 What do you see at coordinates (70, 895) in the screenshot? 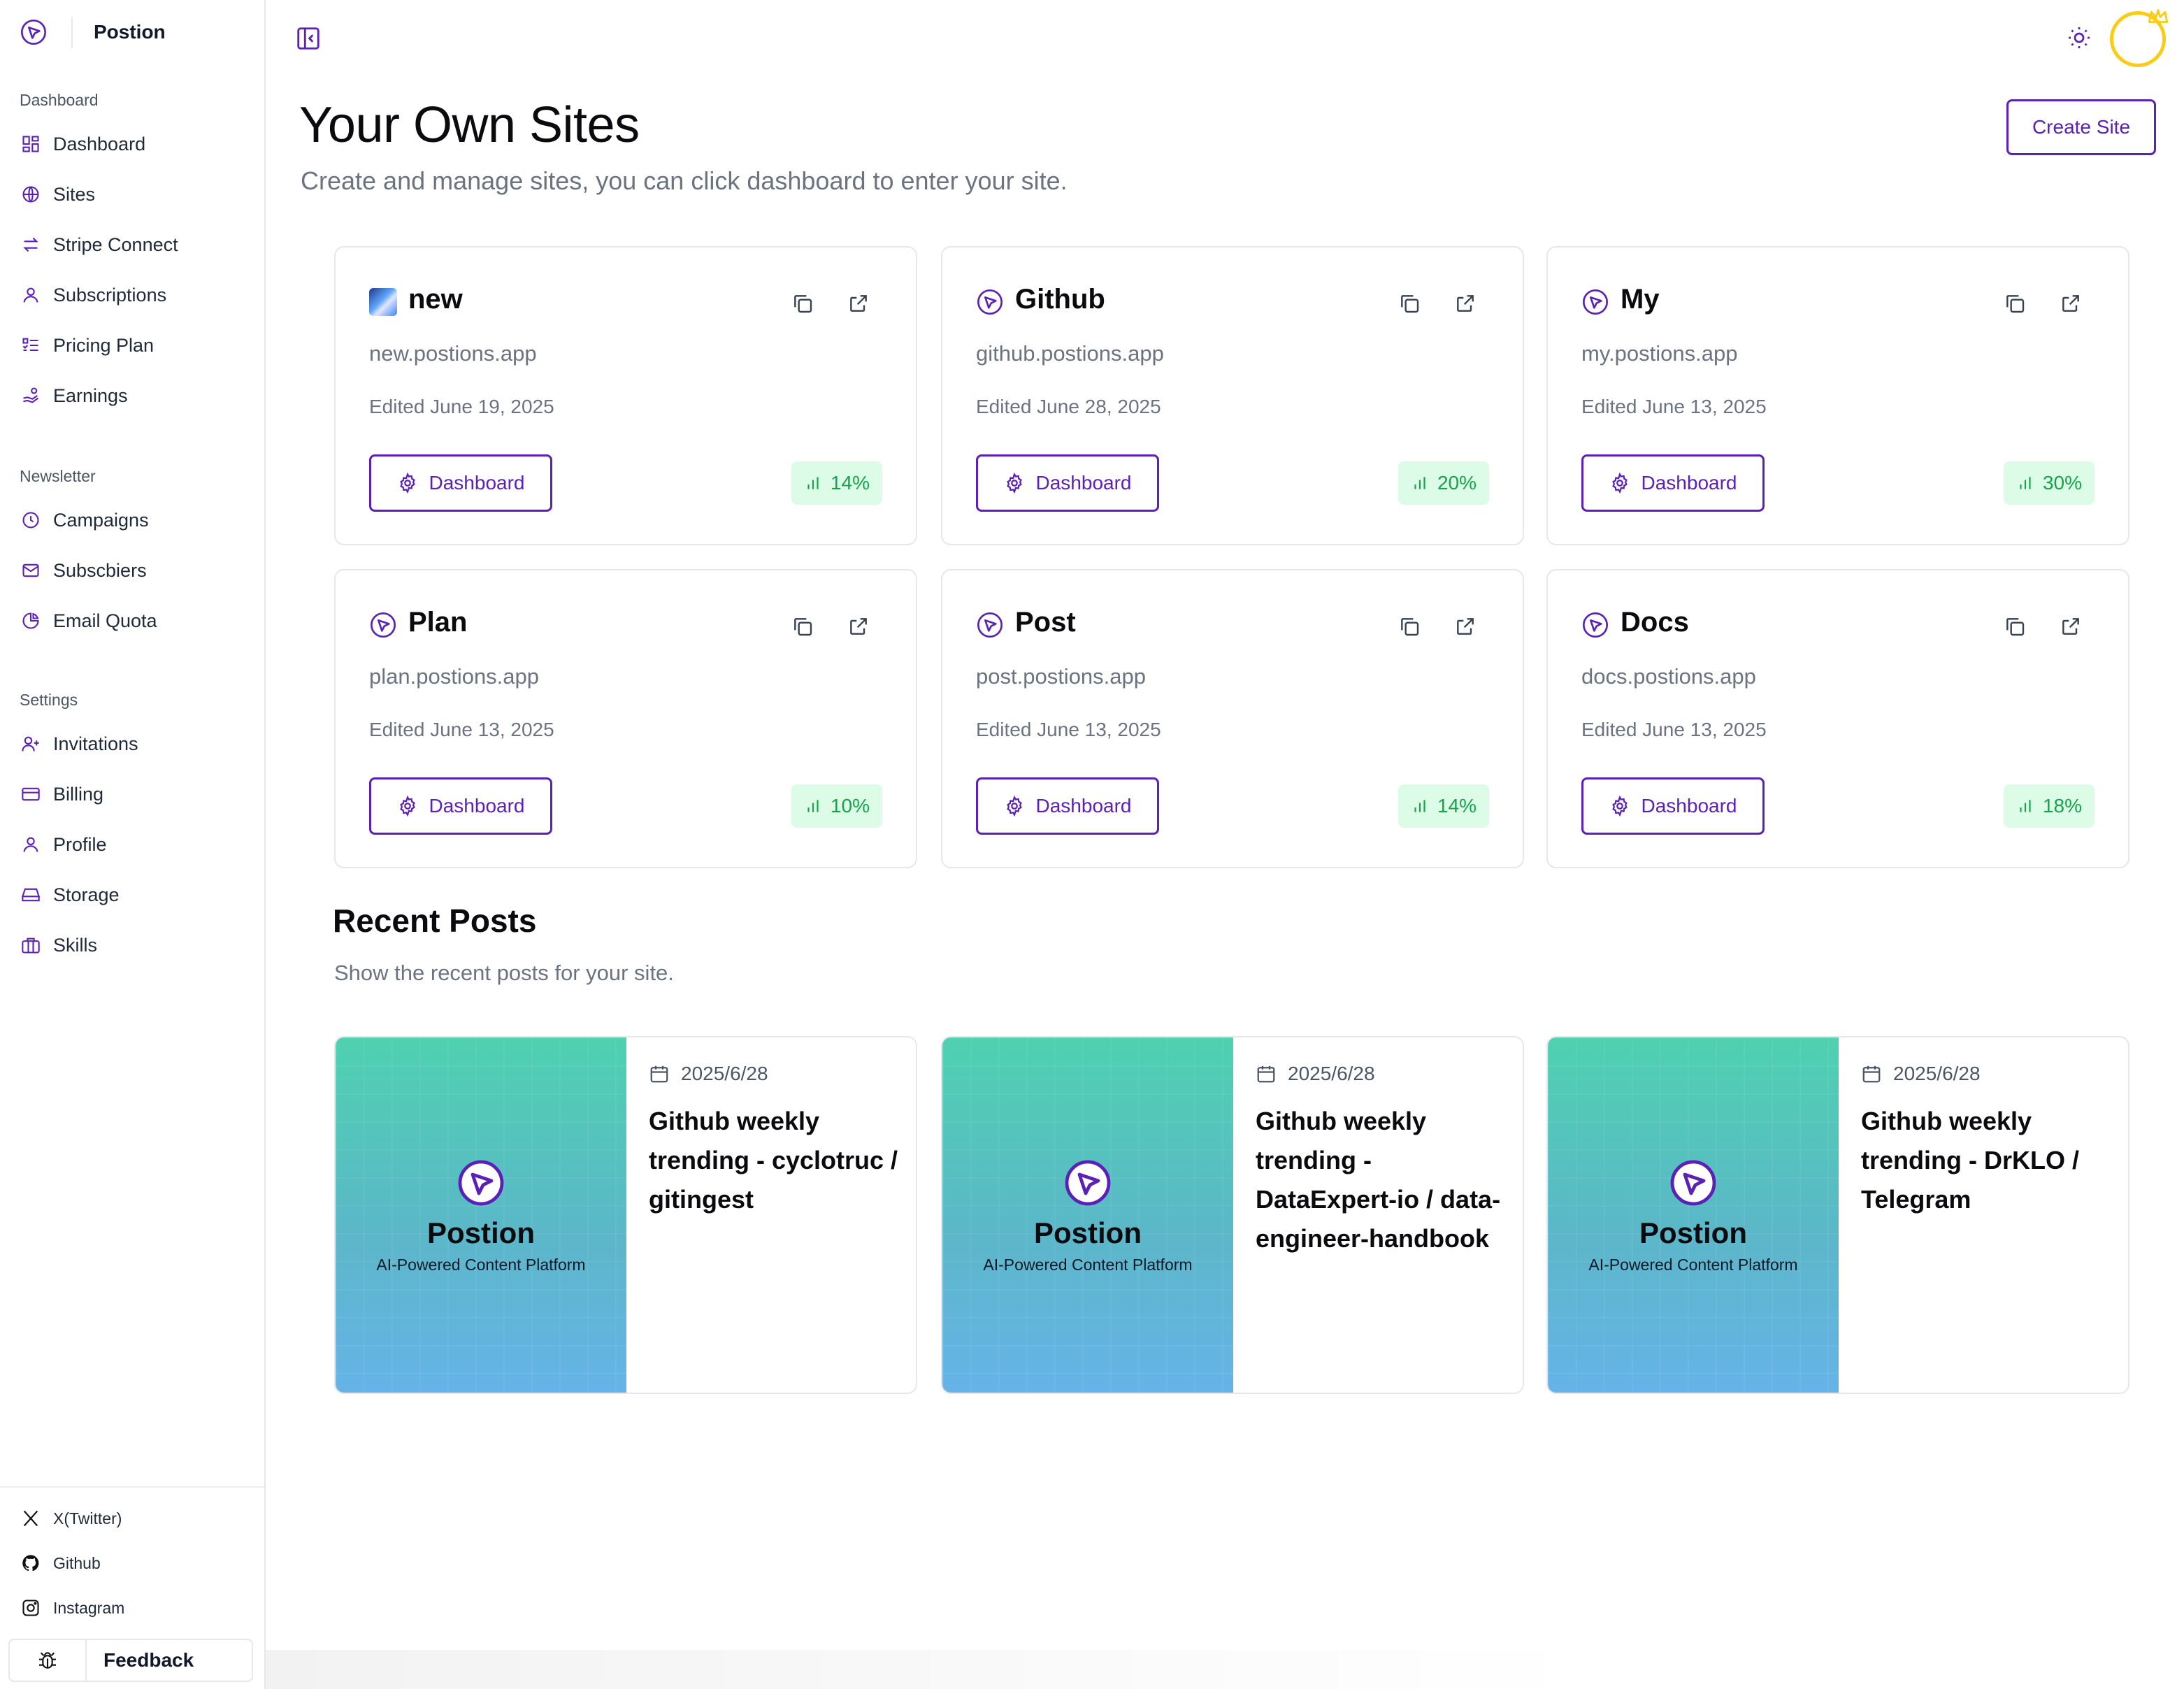
I see `sidebar-item-storage: Storage` at bounding box center [70, 895].